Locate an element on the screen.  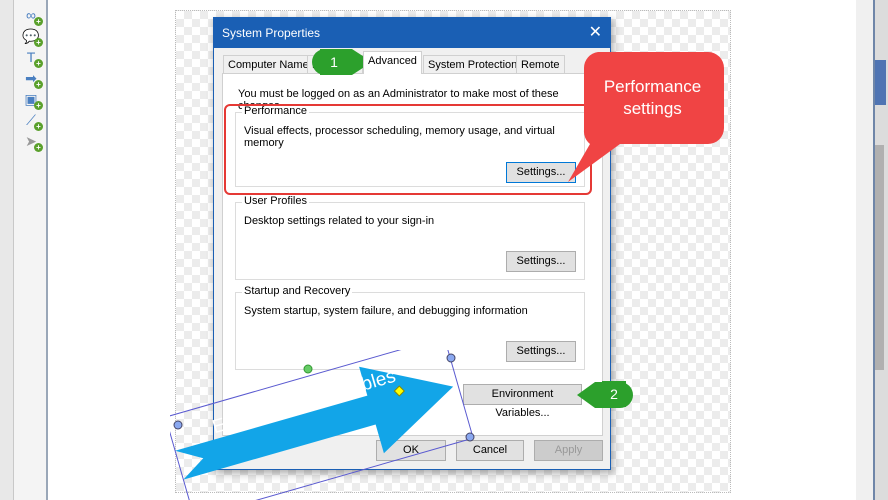
arrow-shape-add-icon: ➡ + is located at coordinates (32, 79).